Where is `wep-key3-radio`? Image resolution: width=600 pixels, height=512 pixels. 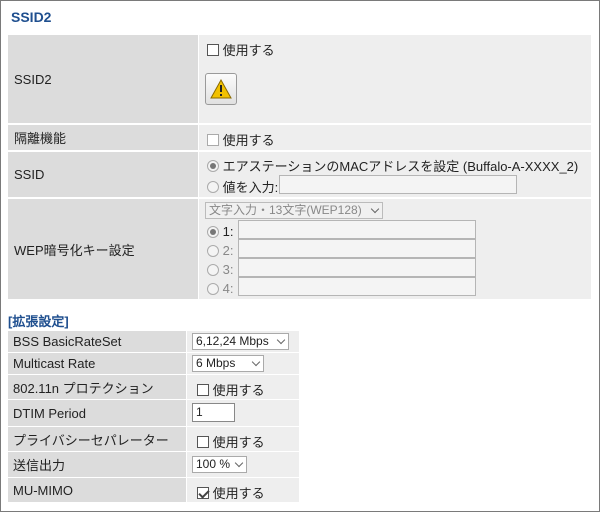 wep-key3-radio is located at coordinates (213, 269).